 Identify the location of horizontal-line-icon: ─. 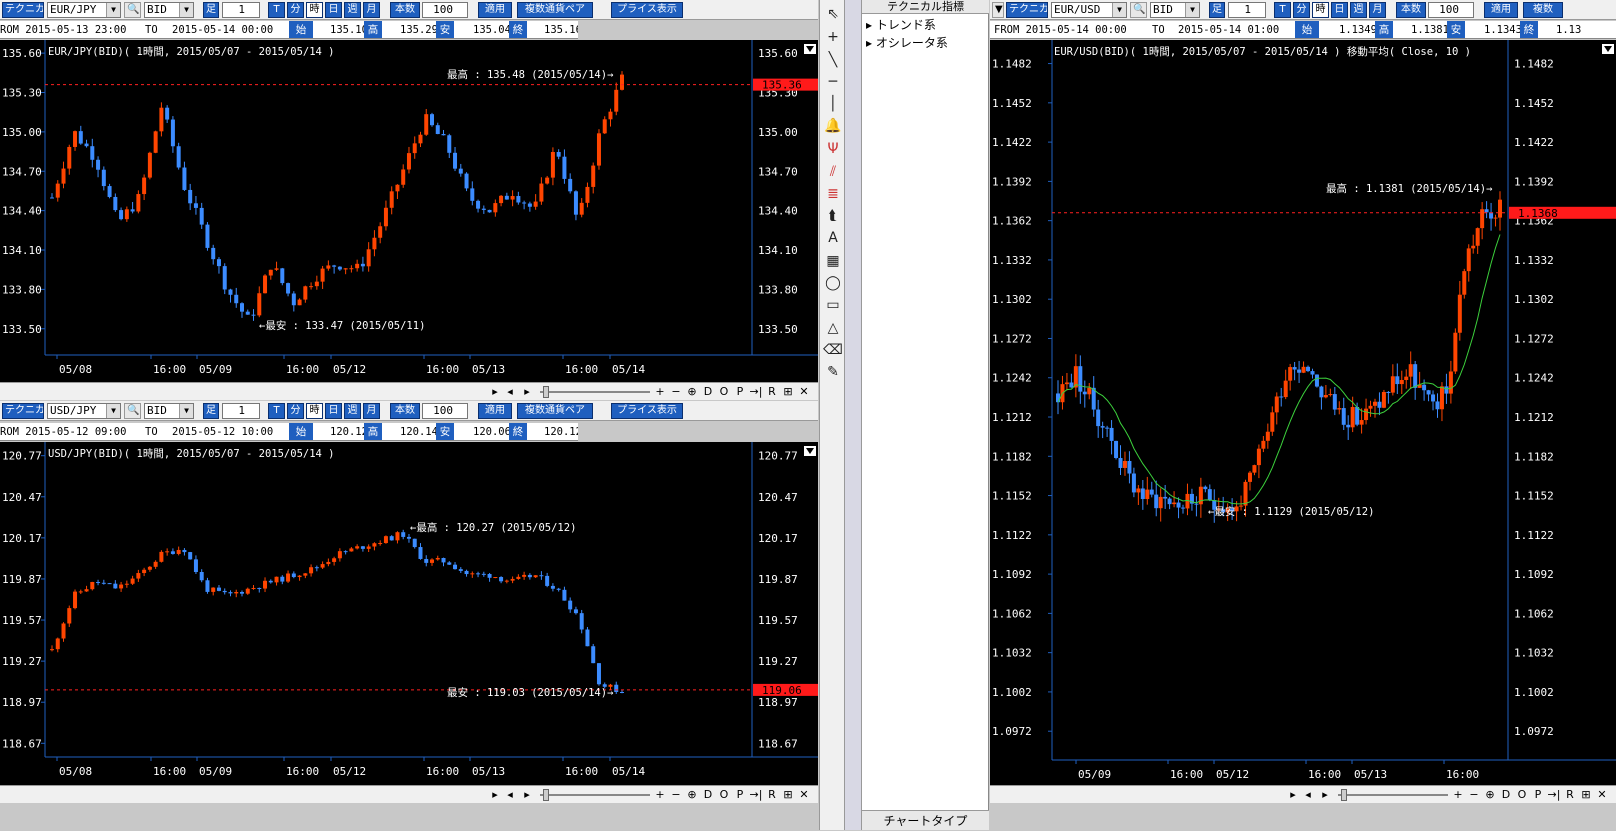
(833, 82).